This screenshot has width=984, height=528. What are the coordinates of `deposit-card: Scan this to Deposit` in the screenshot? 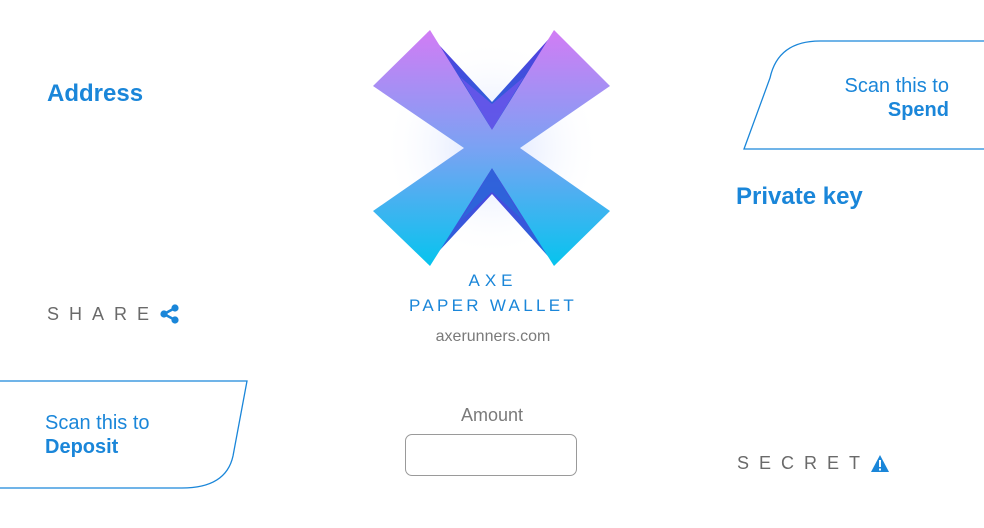 It's located at (97, 435).